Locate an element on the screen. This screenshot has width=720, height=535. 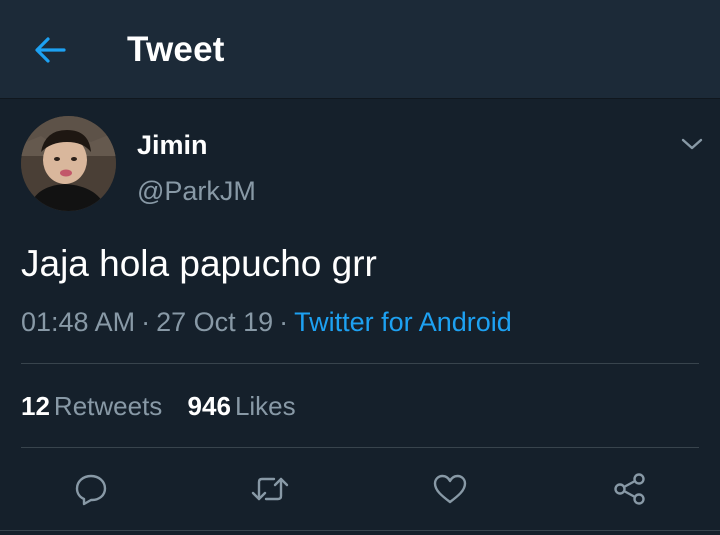
share-icon is located at coordinates (629, 489).